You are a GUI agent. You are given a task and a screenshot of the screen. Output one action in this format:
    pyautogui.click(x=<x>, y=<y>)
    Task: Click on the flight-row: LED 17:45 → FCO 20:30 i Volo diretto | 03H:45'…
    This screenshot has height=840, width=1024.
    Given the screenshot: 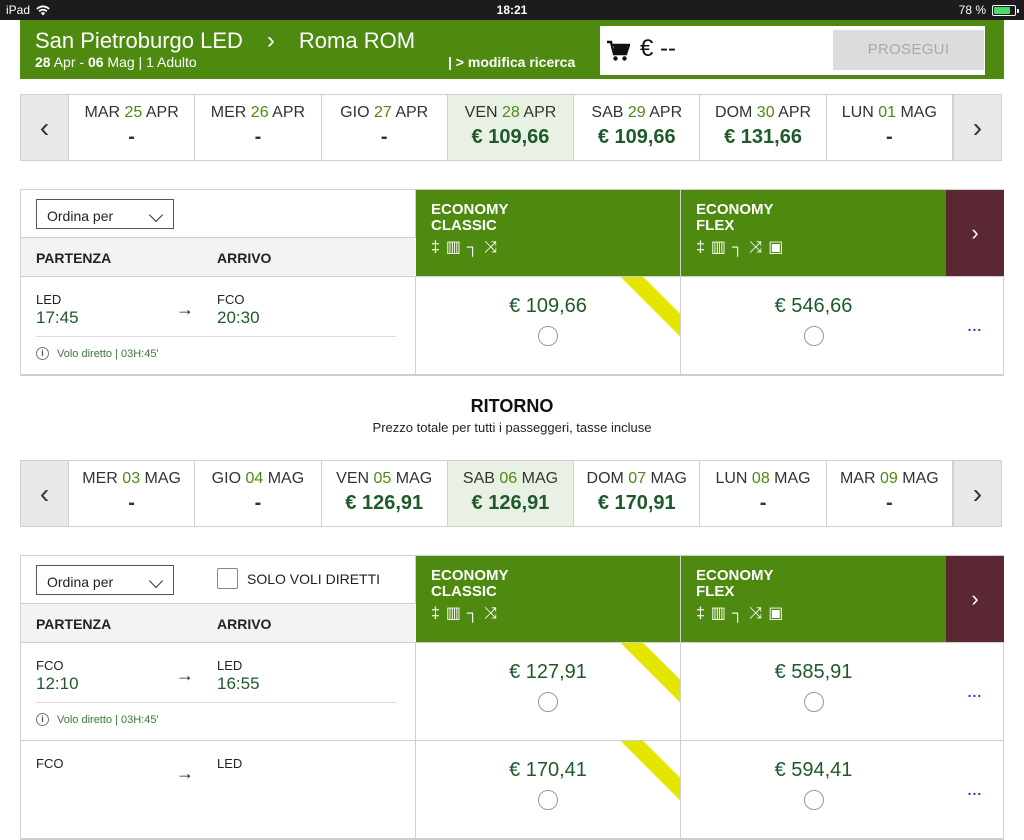 What is the action you would take?
    pyautogui.click(x=512, y=326)
    